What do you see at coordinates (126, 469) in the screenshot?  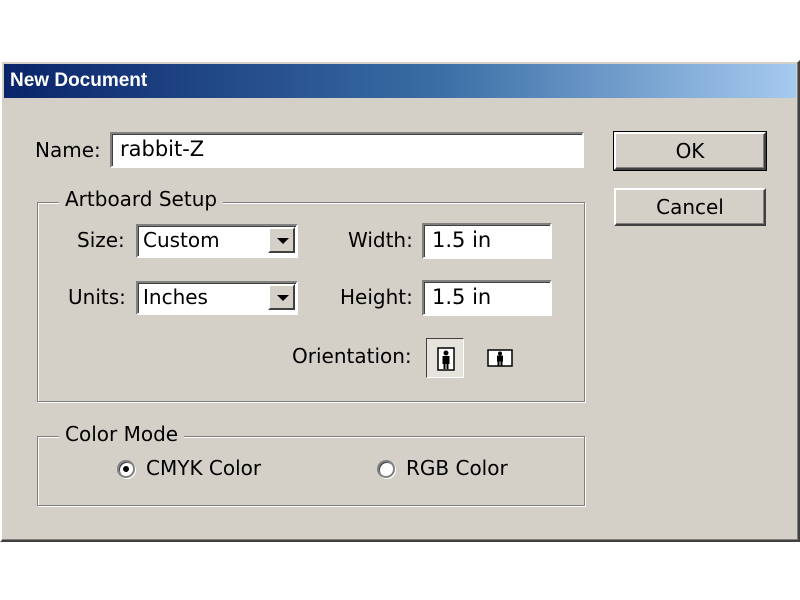 I see `cmyk-color-radio` at bounding box center [126, 469].